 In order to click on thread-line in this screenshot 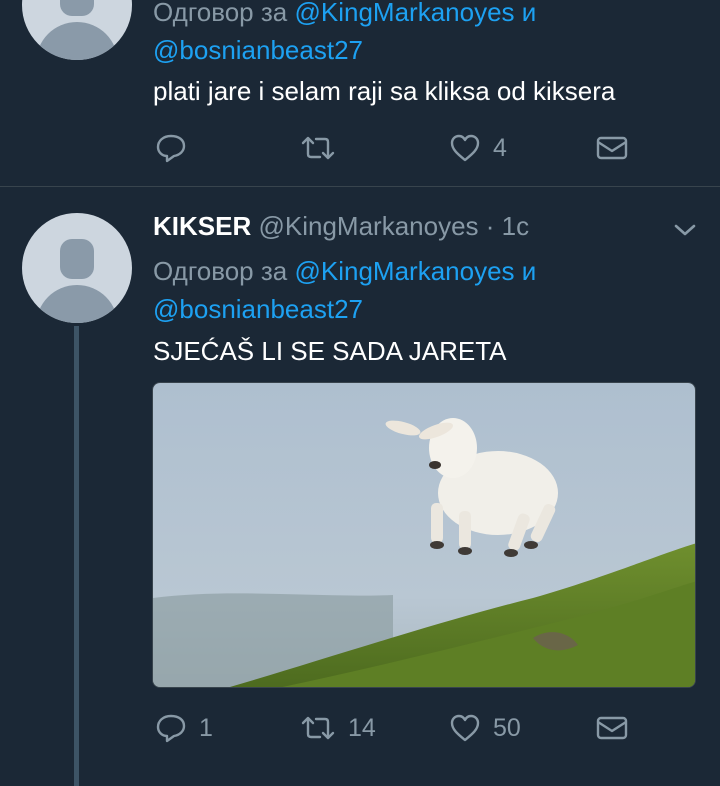, I will do `click(76, 556)`.